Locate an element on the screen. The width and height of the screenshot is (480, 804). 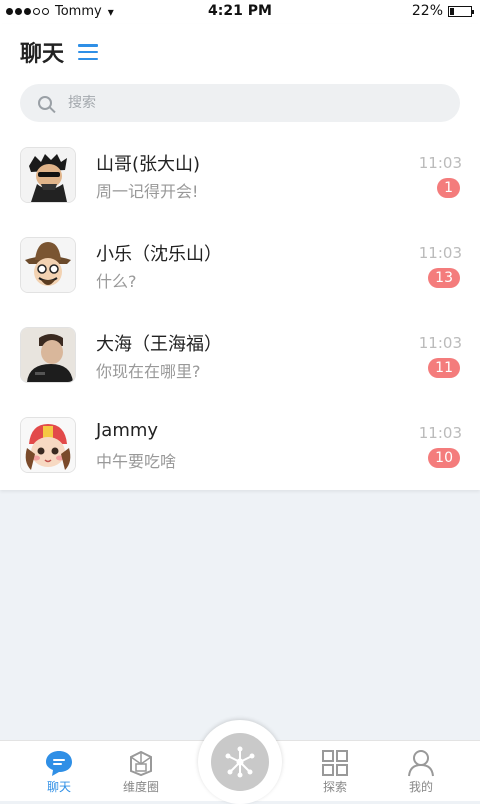
unread-badge: 13 is located at coordinates (444, 278).